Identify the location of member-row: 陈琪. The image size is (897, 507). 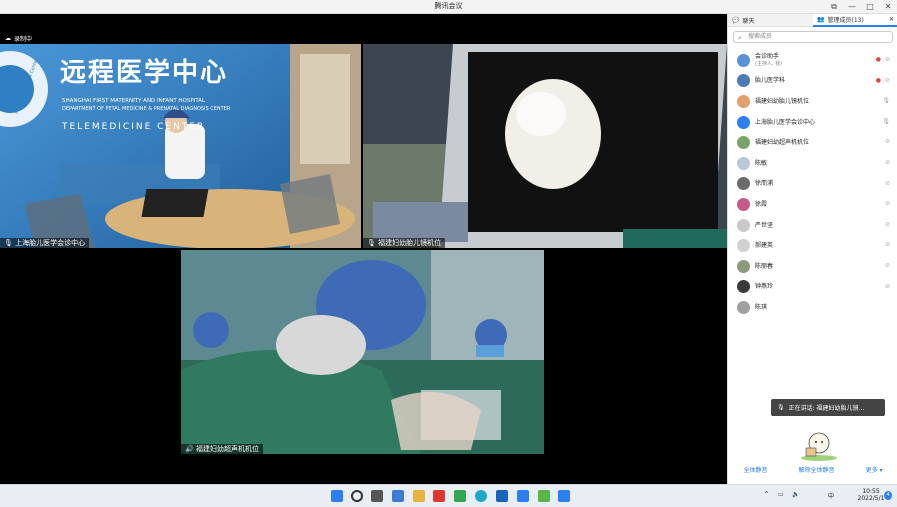
(812, 307).